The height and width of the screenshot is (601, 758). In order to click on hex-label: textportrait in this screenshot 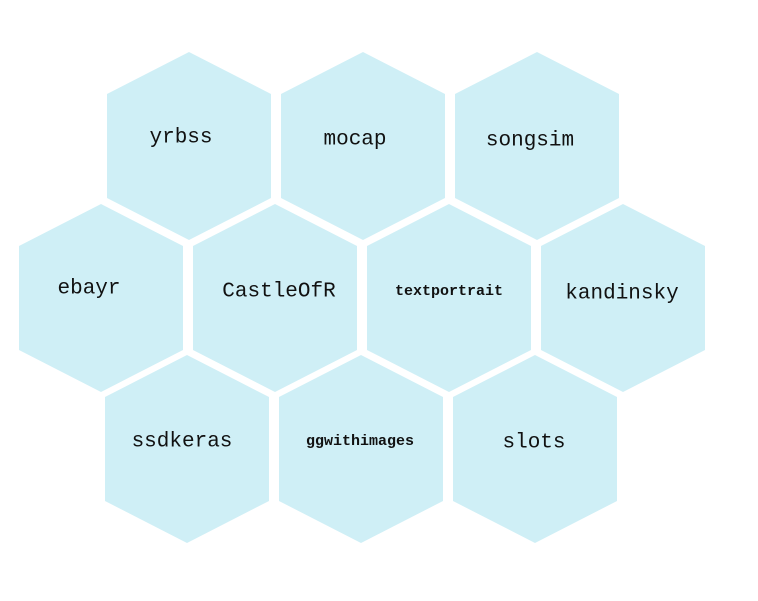, I will do `click(449, 291)`.